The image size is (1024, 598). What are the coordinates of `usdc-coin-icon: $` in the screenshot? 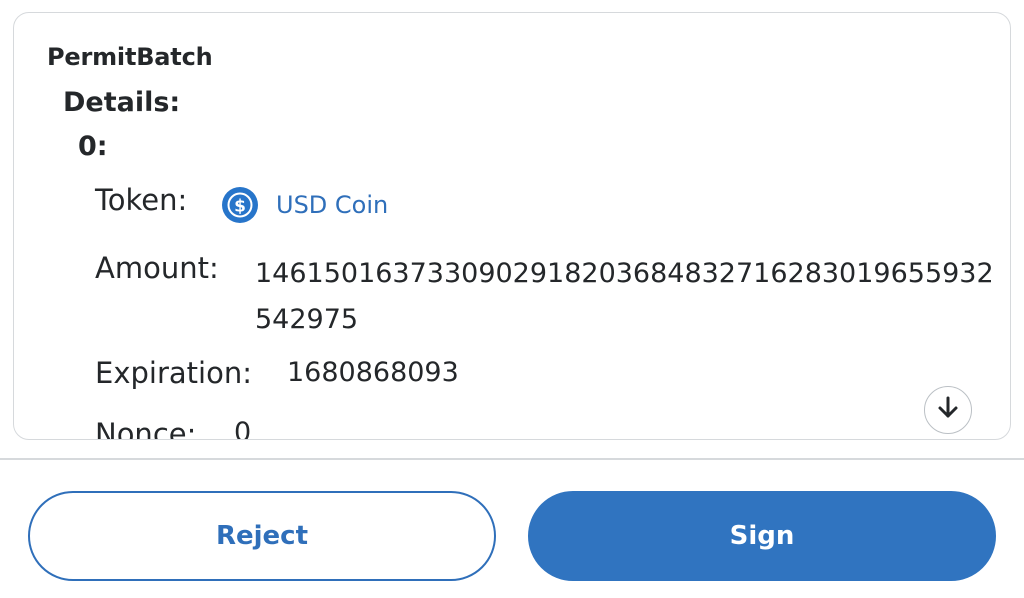 It's located at (240, 205).